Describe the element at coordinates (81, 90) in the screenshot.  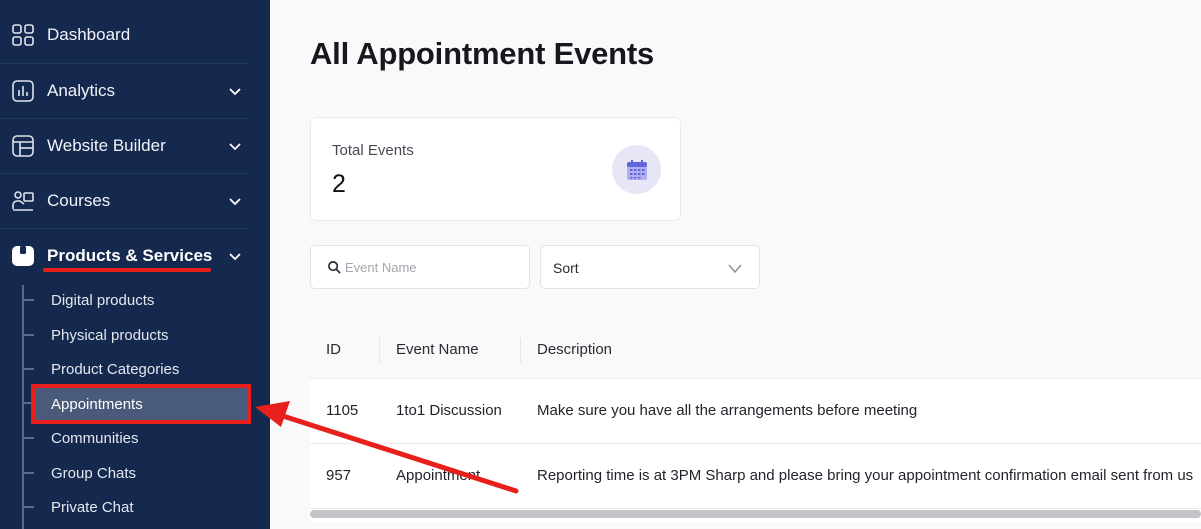
I see `nav-item-label: Analytics` at that location.